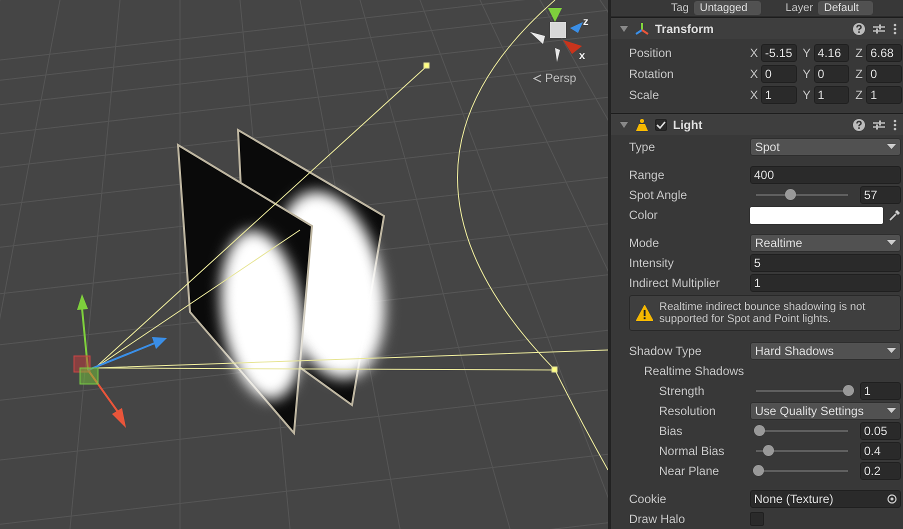 The image size is (903, 529). I want to click on number-field: 0.4, so click(880, 451).